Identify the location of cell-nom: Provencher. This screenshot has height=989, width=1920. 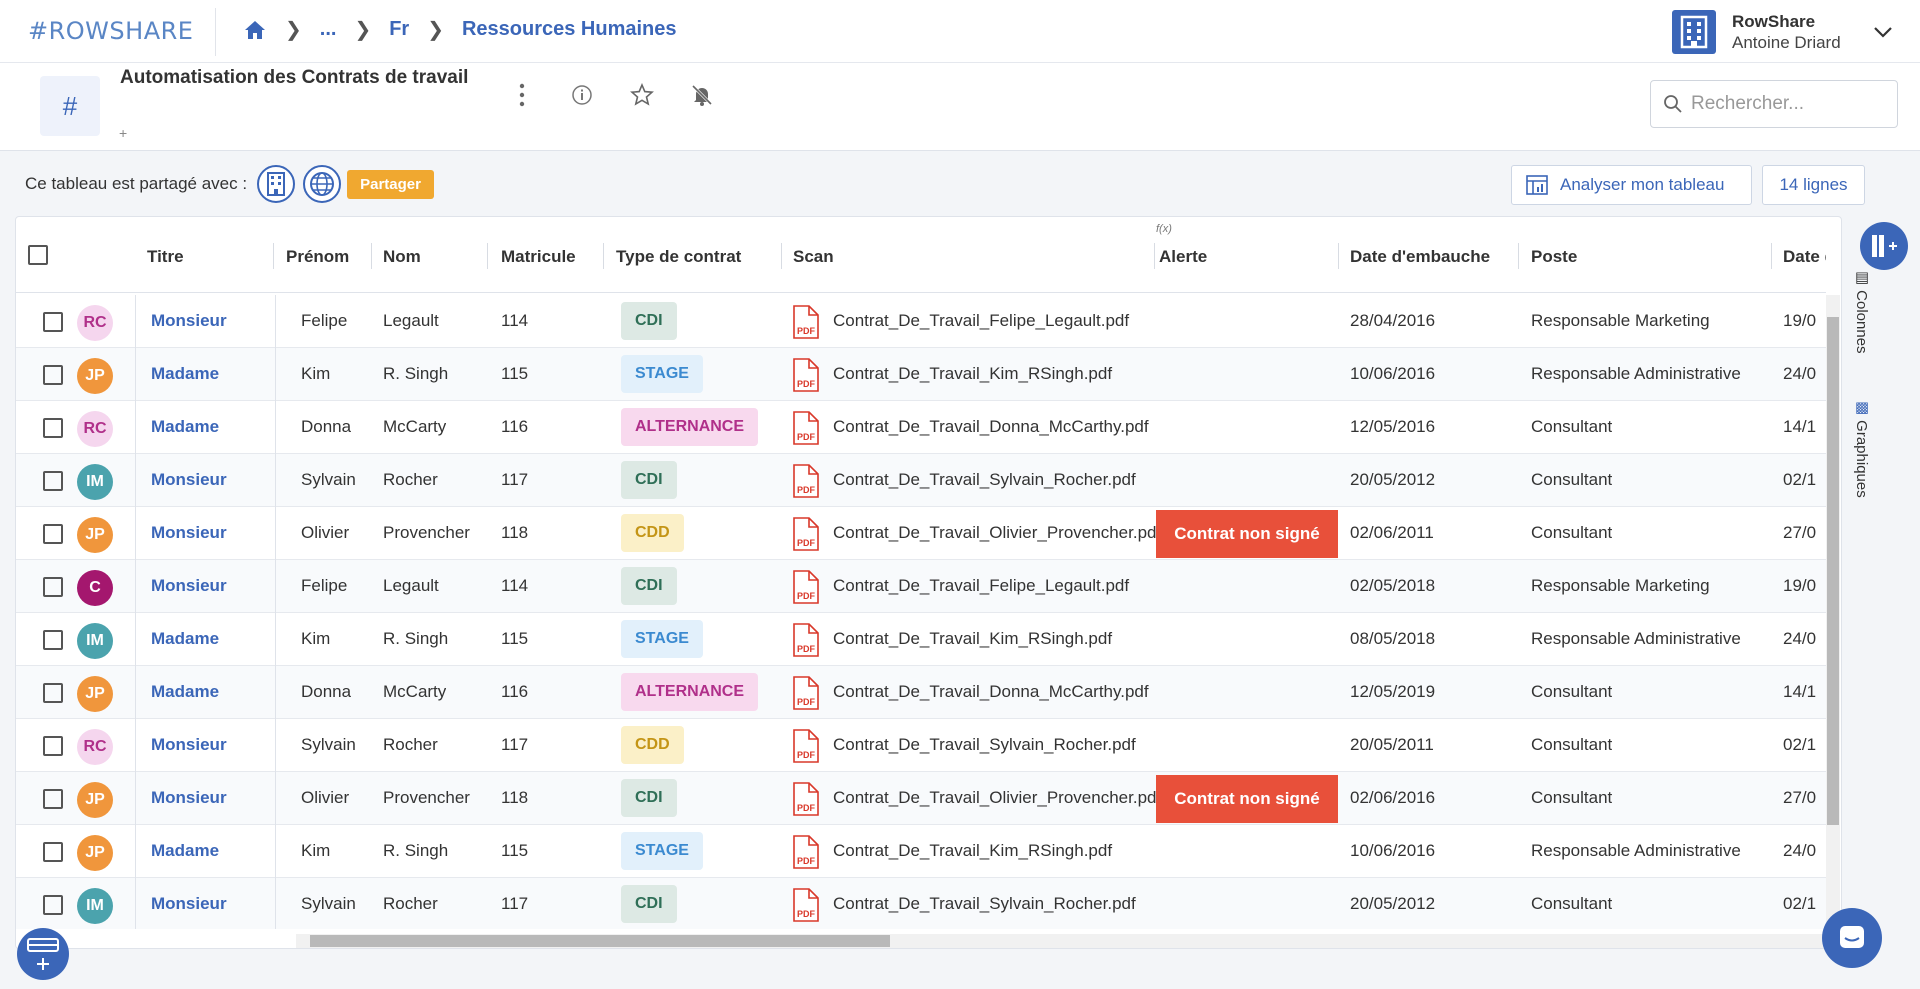
(426, 798).